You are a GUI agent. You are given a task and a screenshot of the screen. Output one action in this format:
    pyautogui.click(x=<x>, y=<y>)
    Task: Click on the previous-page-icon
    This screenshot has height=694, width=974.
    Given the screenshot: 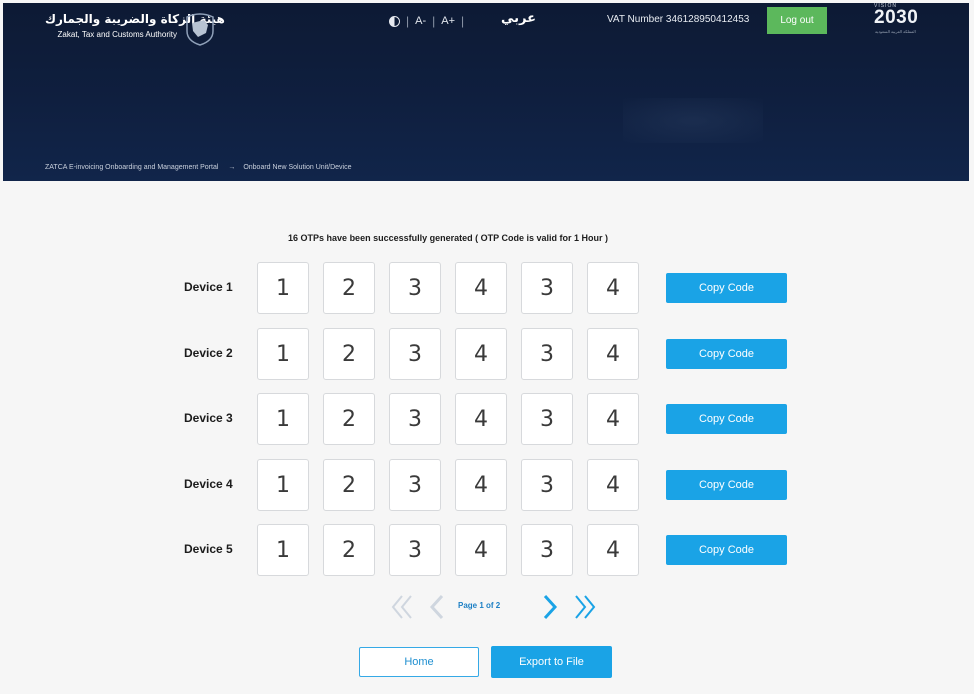 What is the action you would take?
    pyautogui.click(x=437, y=607)
    